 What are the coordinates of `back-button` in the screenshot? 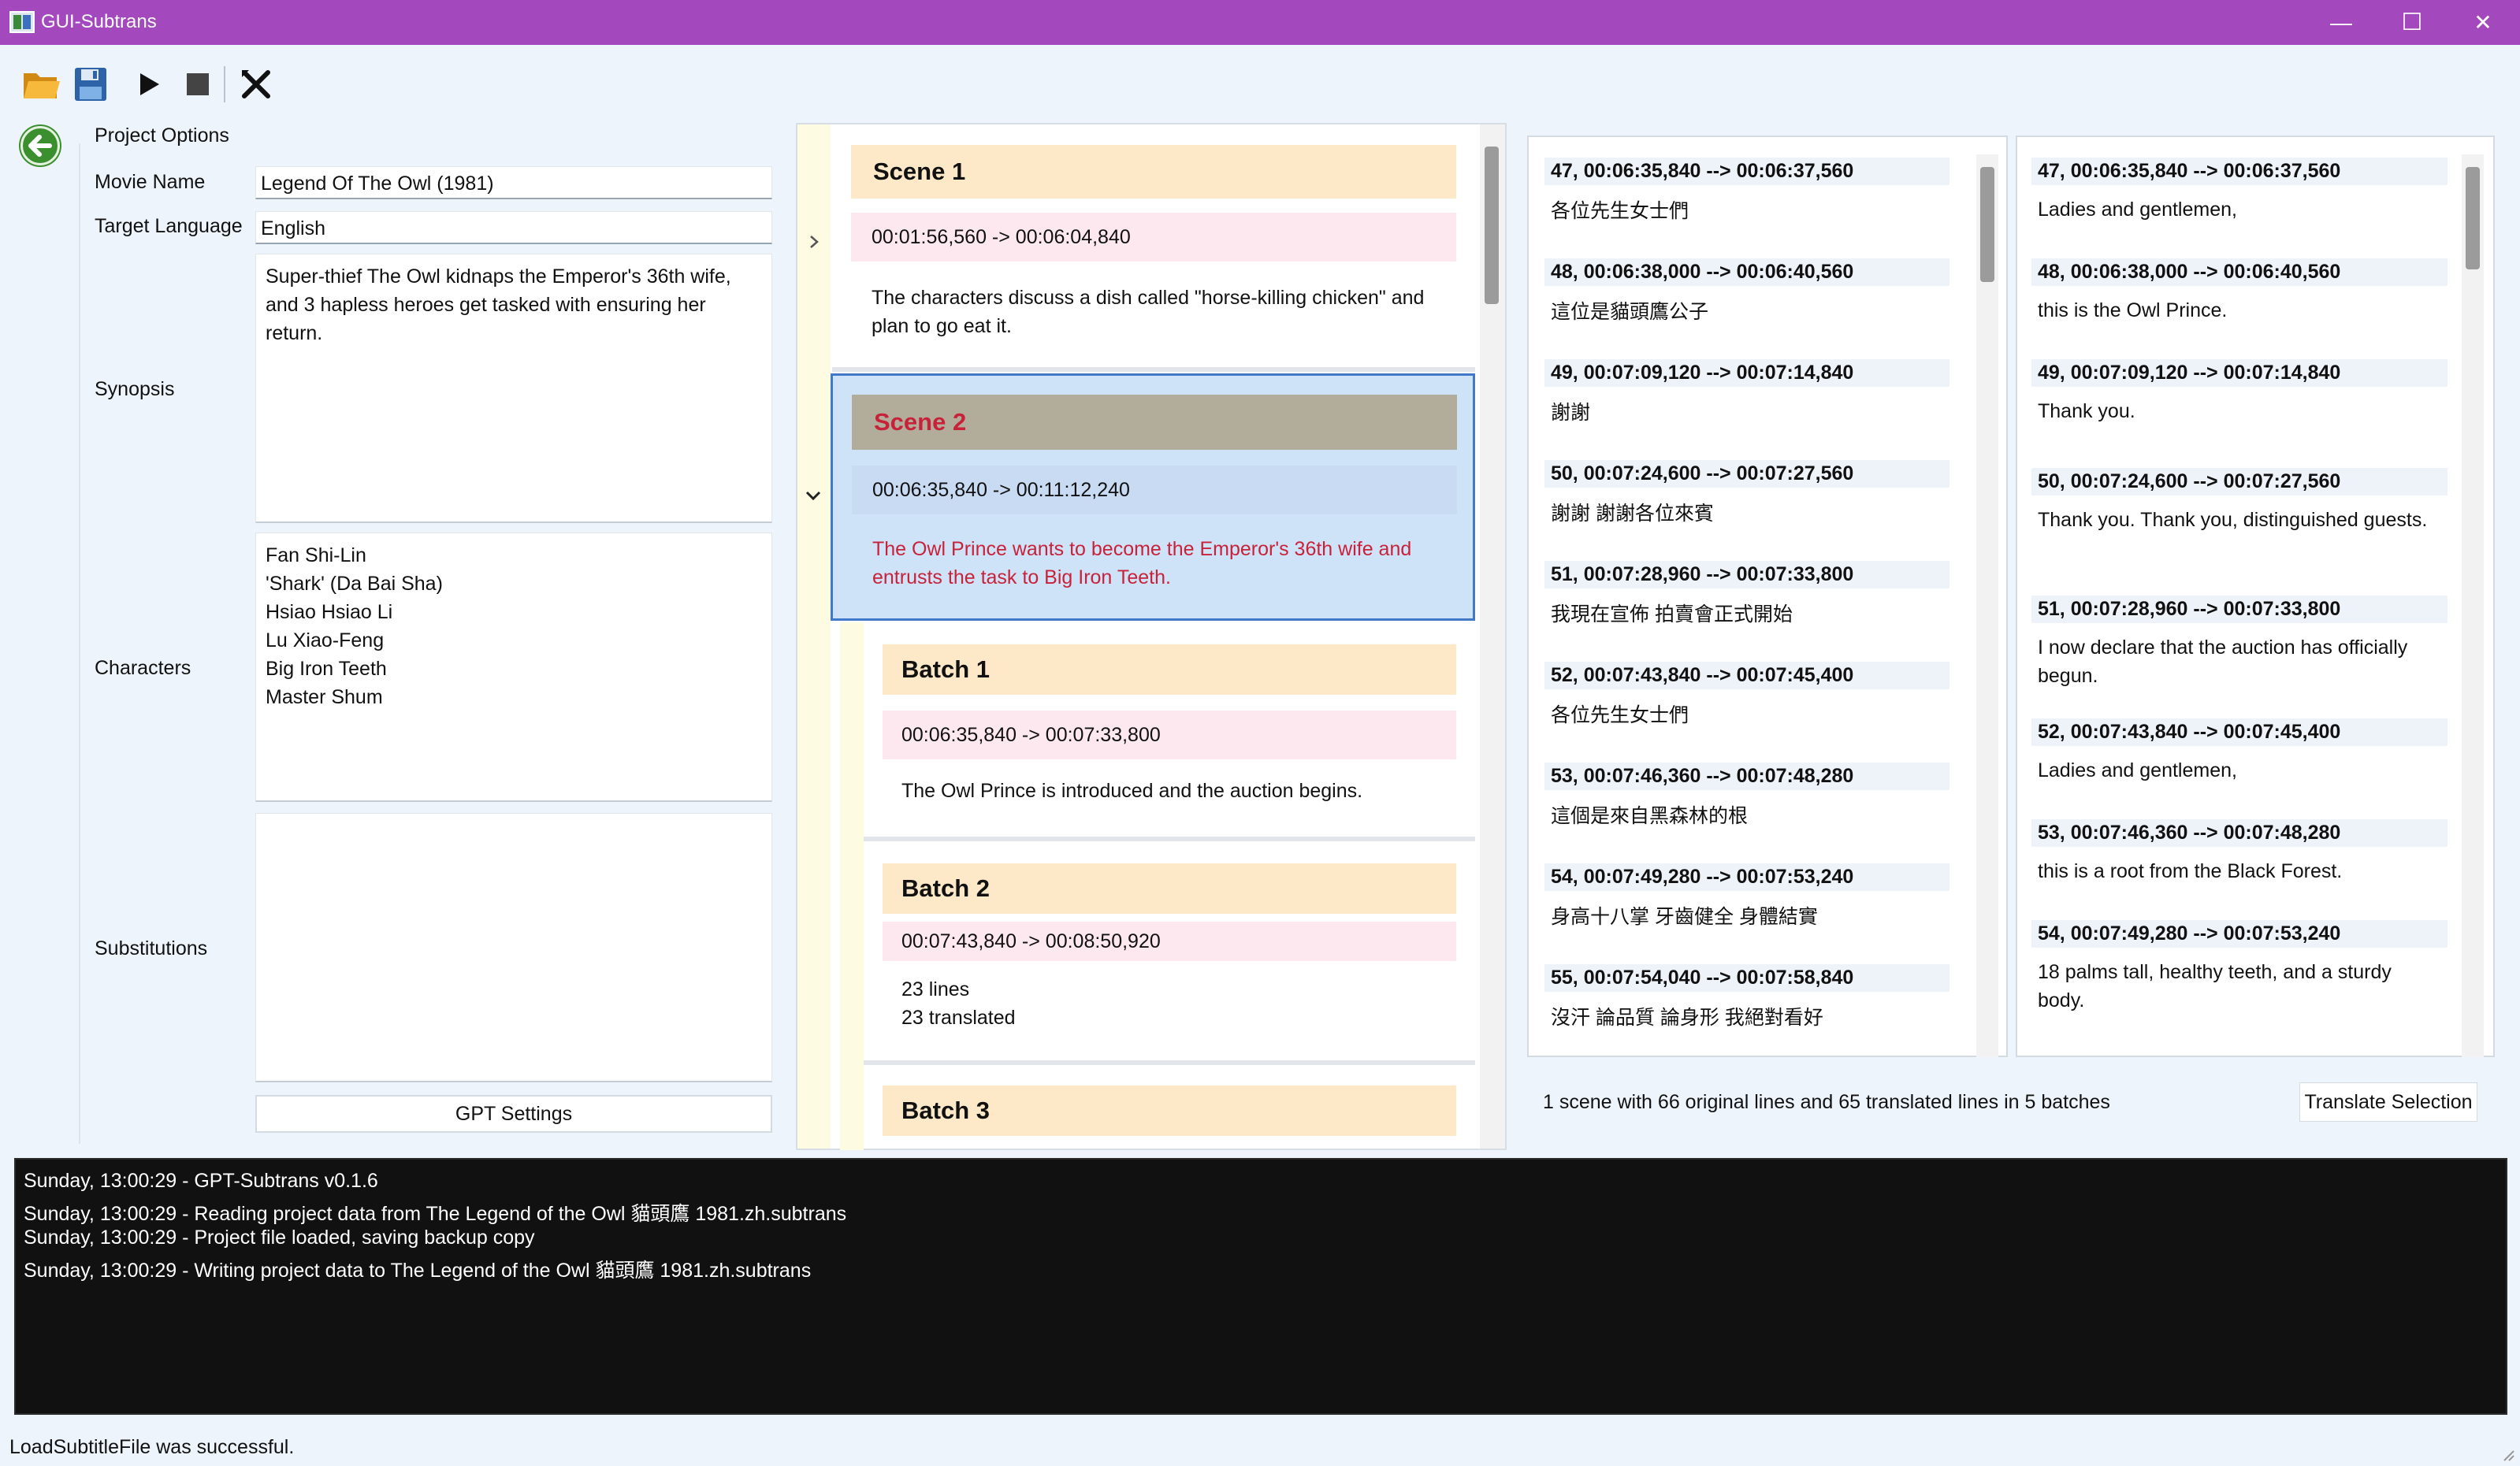 It's located at (40, 146).